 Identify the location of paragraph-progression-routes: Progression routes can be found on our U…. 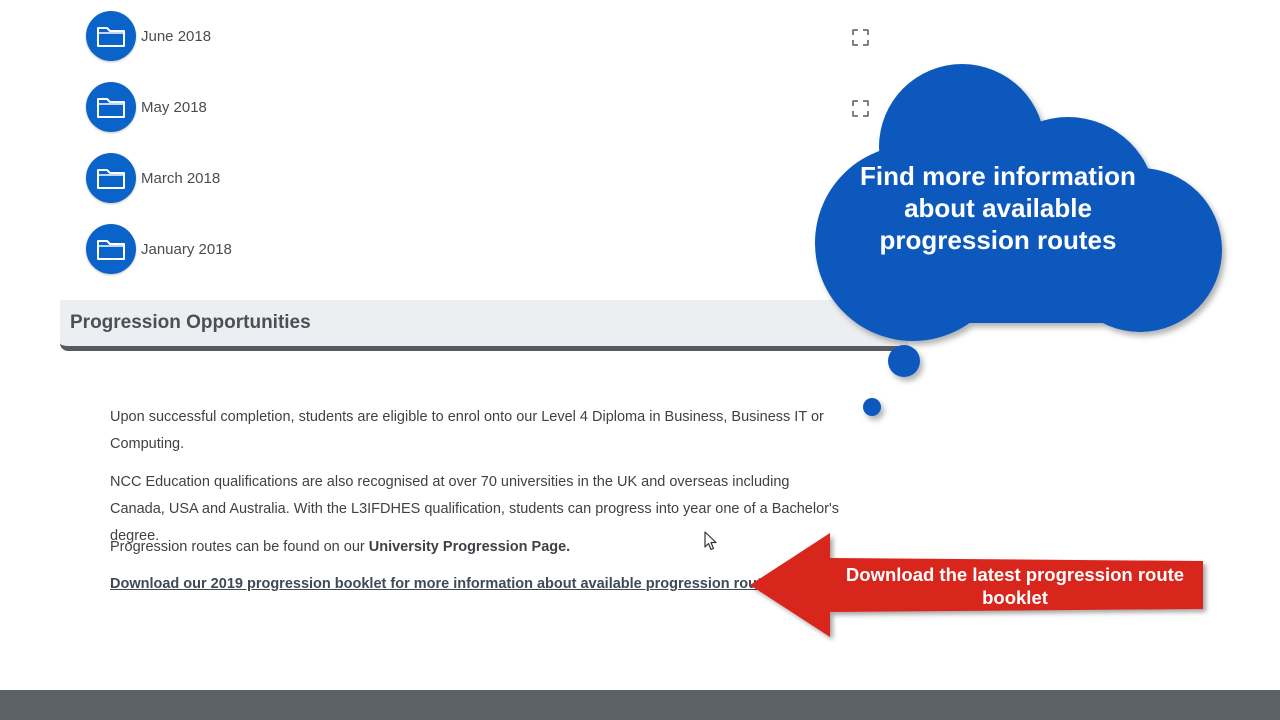
(480, 547).